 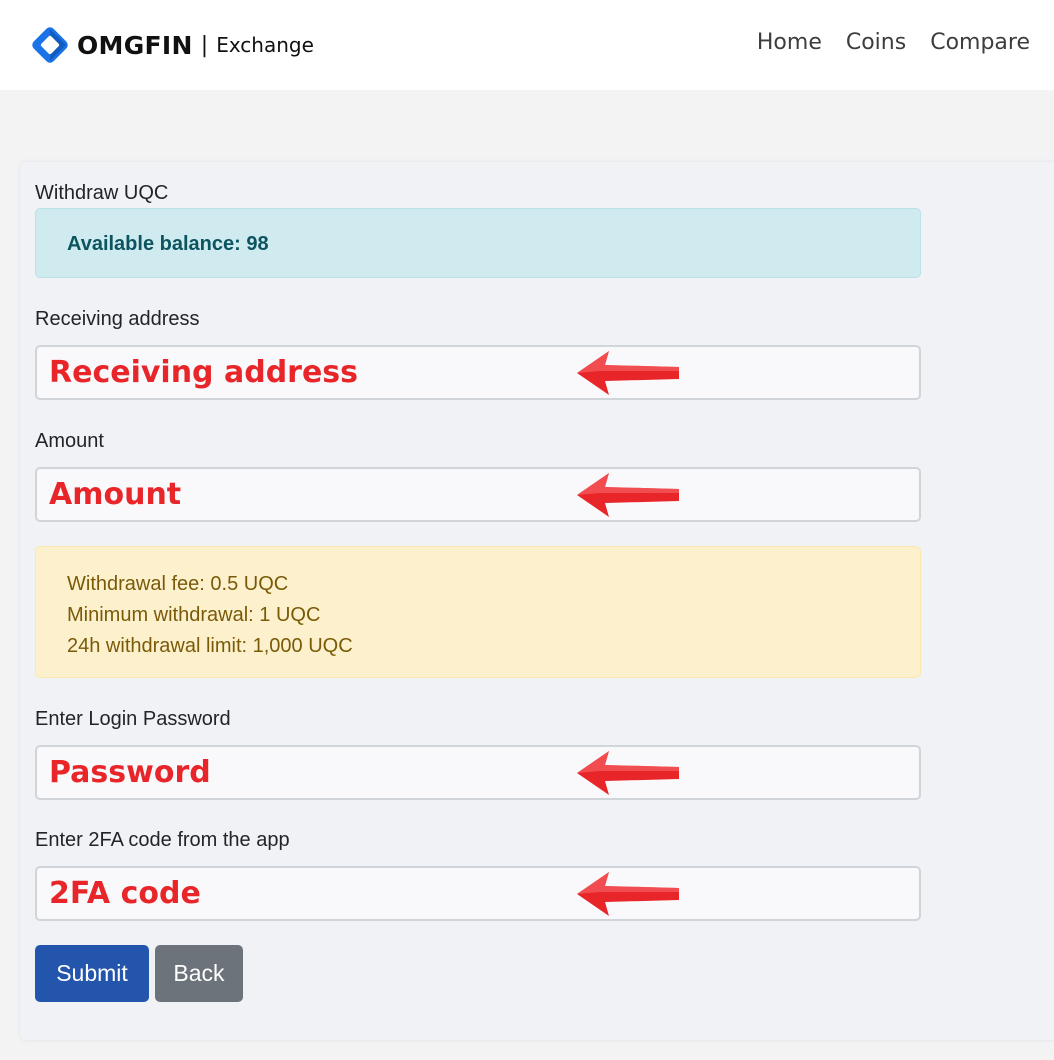 I want to click on address-label: Receiving address, so click(x=117, y=319).